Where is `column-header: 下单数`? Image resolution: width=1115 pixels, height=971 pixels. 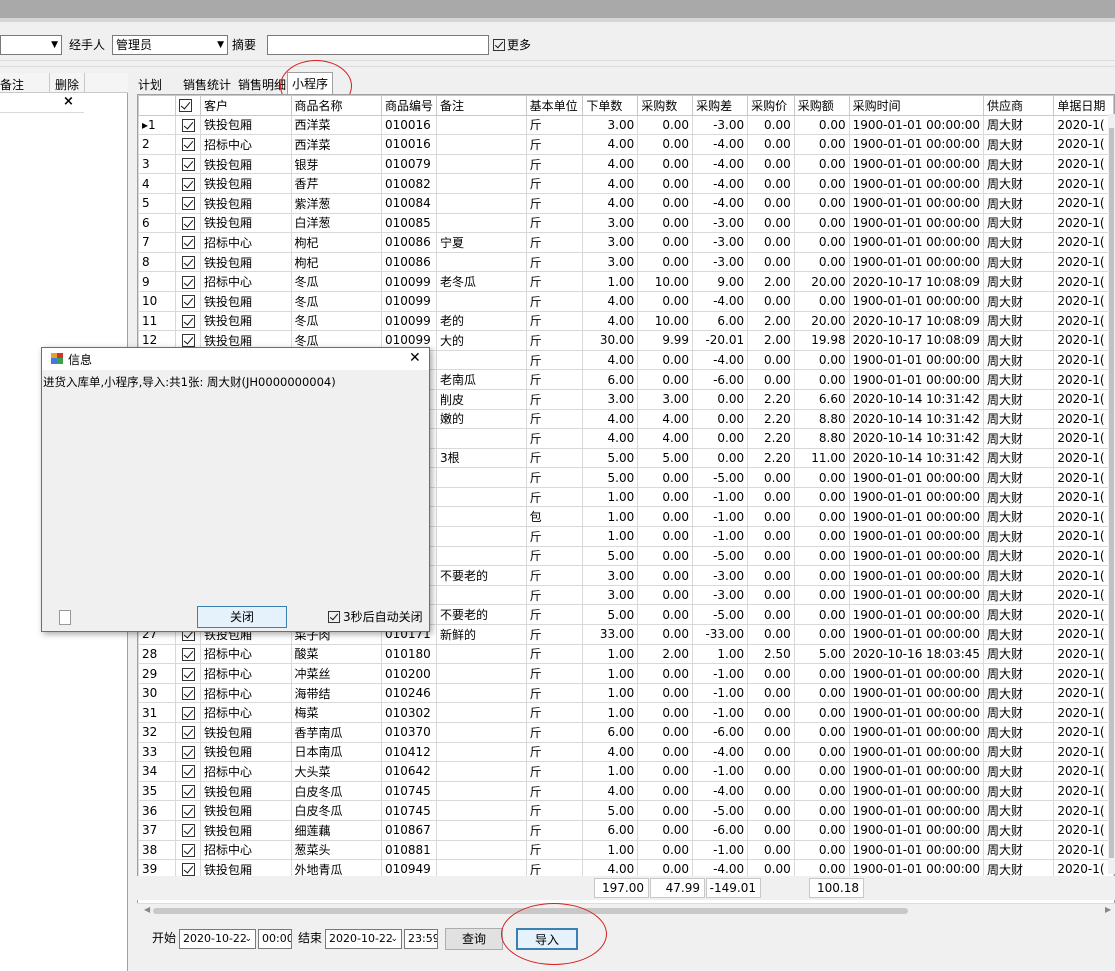 column-header: 下单数 is located at coordinates (610, 105).